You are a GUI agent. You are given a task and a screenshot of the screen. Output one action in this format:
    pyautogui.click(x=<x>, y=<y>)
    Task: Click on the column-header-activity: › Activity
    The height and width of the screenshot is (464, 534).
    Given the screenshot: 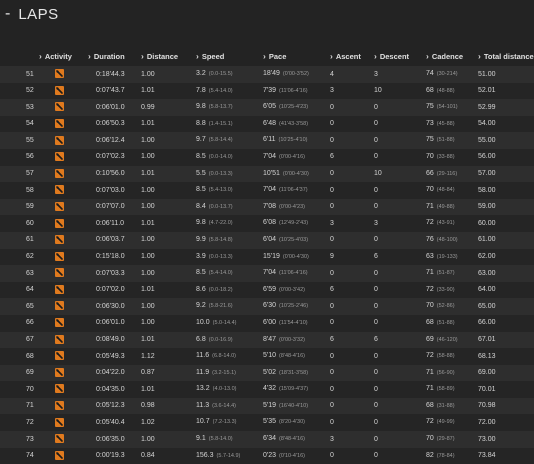 What is the action you would take?
    pyautogui.click(x=63, y=55)
    